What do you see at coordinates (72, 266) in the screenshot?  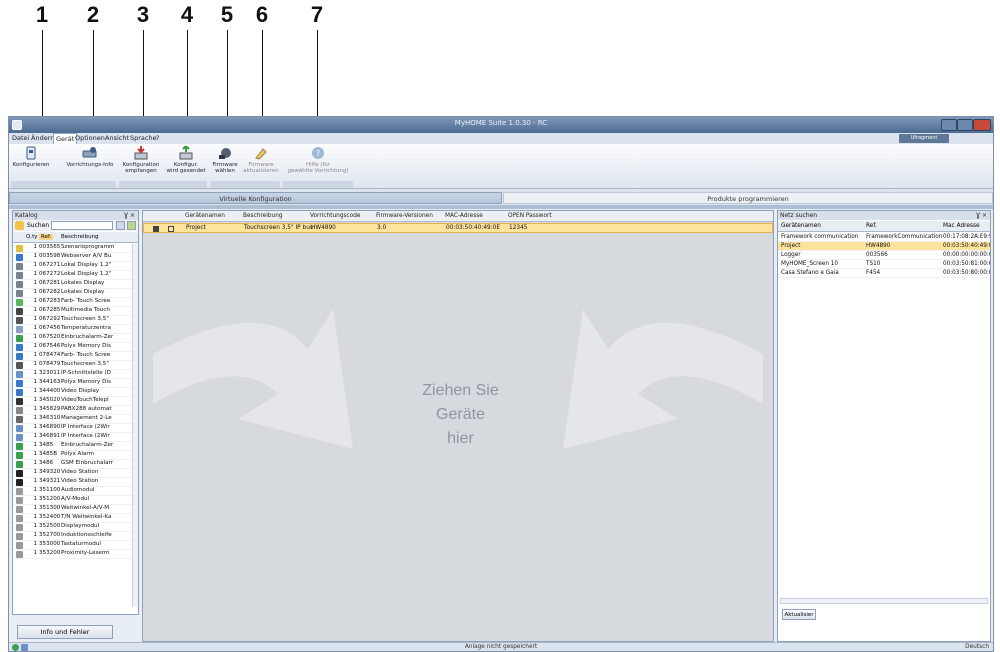 I see `katalog-row: 1 067271 Lokal Display 1,2"` at bounding box center [72, 266].